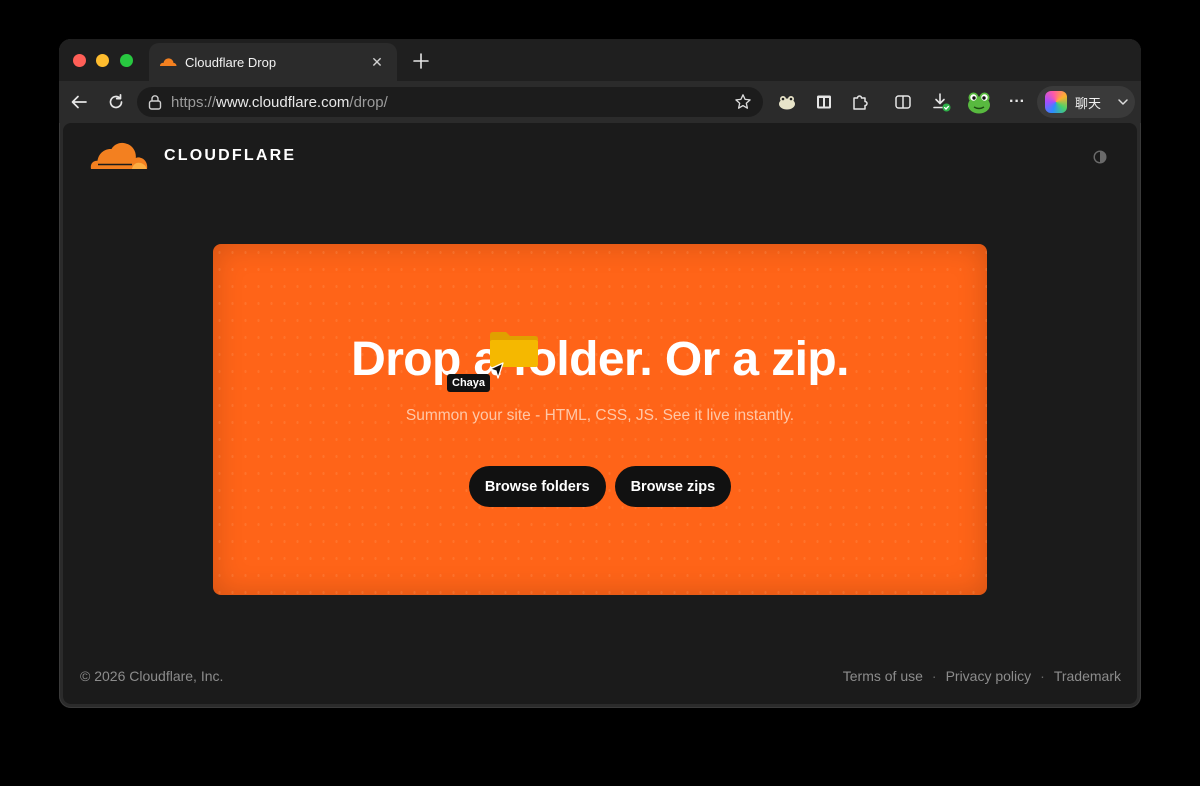 This screenshot has height=786, width=1200. Describe the element at coordinates (119, 155) in the screenshot. I see `cloudflare-cloud-icon` at that location.